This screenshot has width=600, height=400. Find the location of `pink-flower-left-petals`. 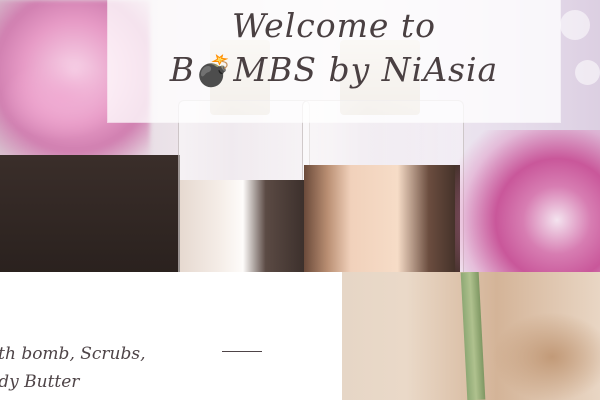

pink-flower-left-petals is located at coordinates (60, 100).